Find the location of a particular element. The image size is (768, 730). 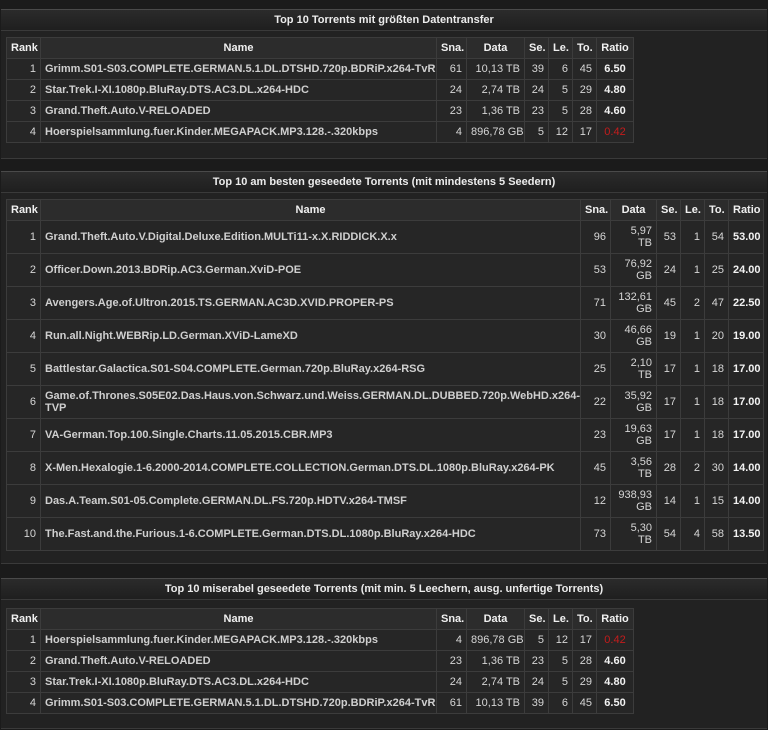

seeders-cell: 53 is located at coordinates (668, 237).